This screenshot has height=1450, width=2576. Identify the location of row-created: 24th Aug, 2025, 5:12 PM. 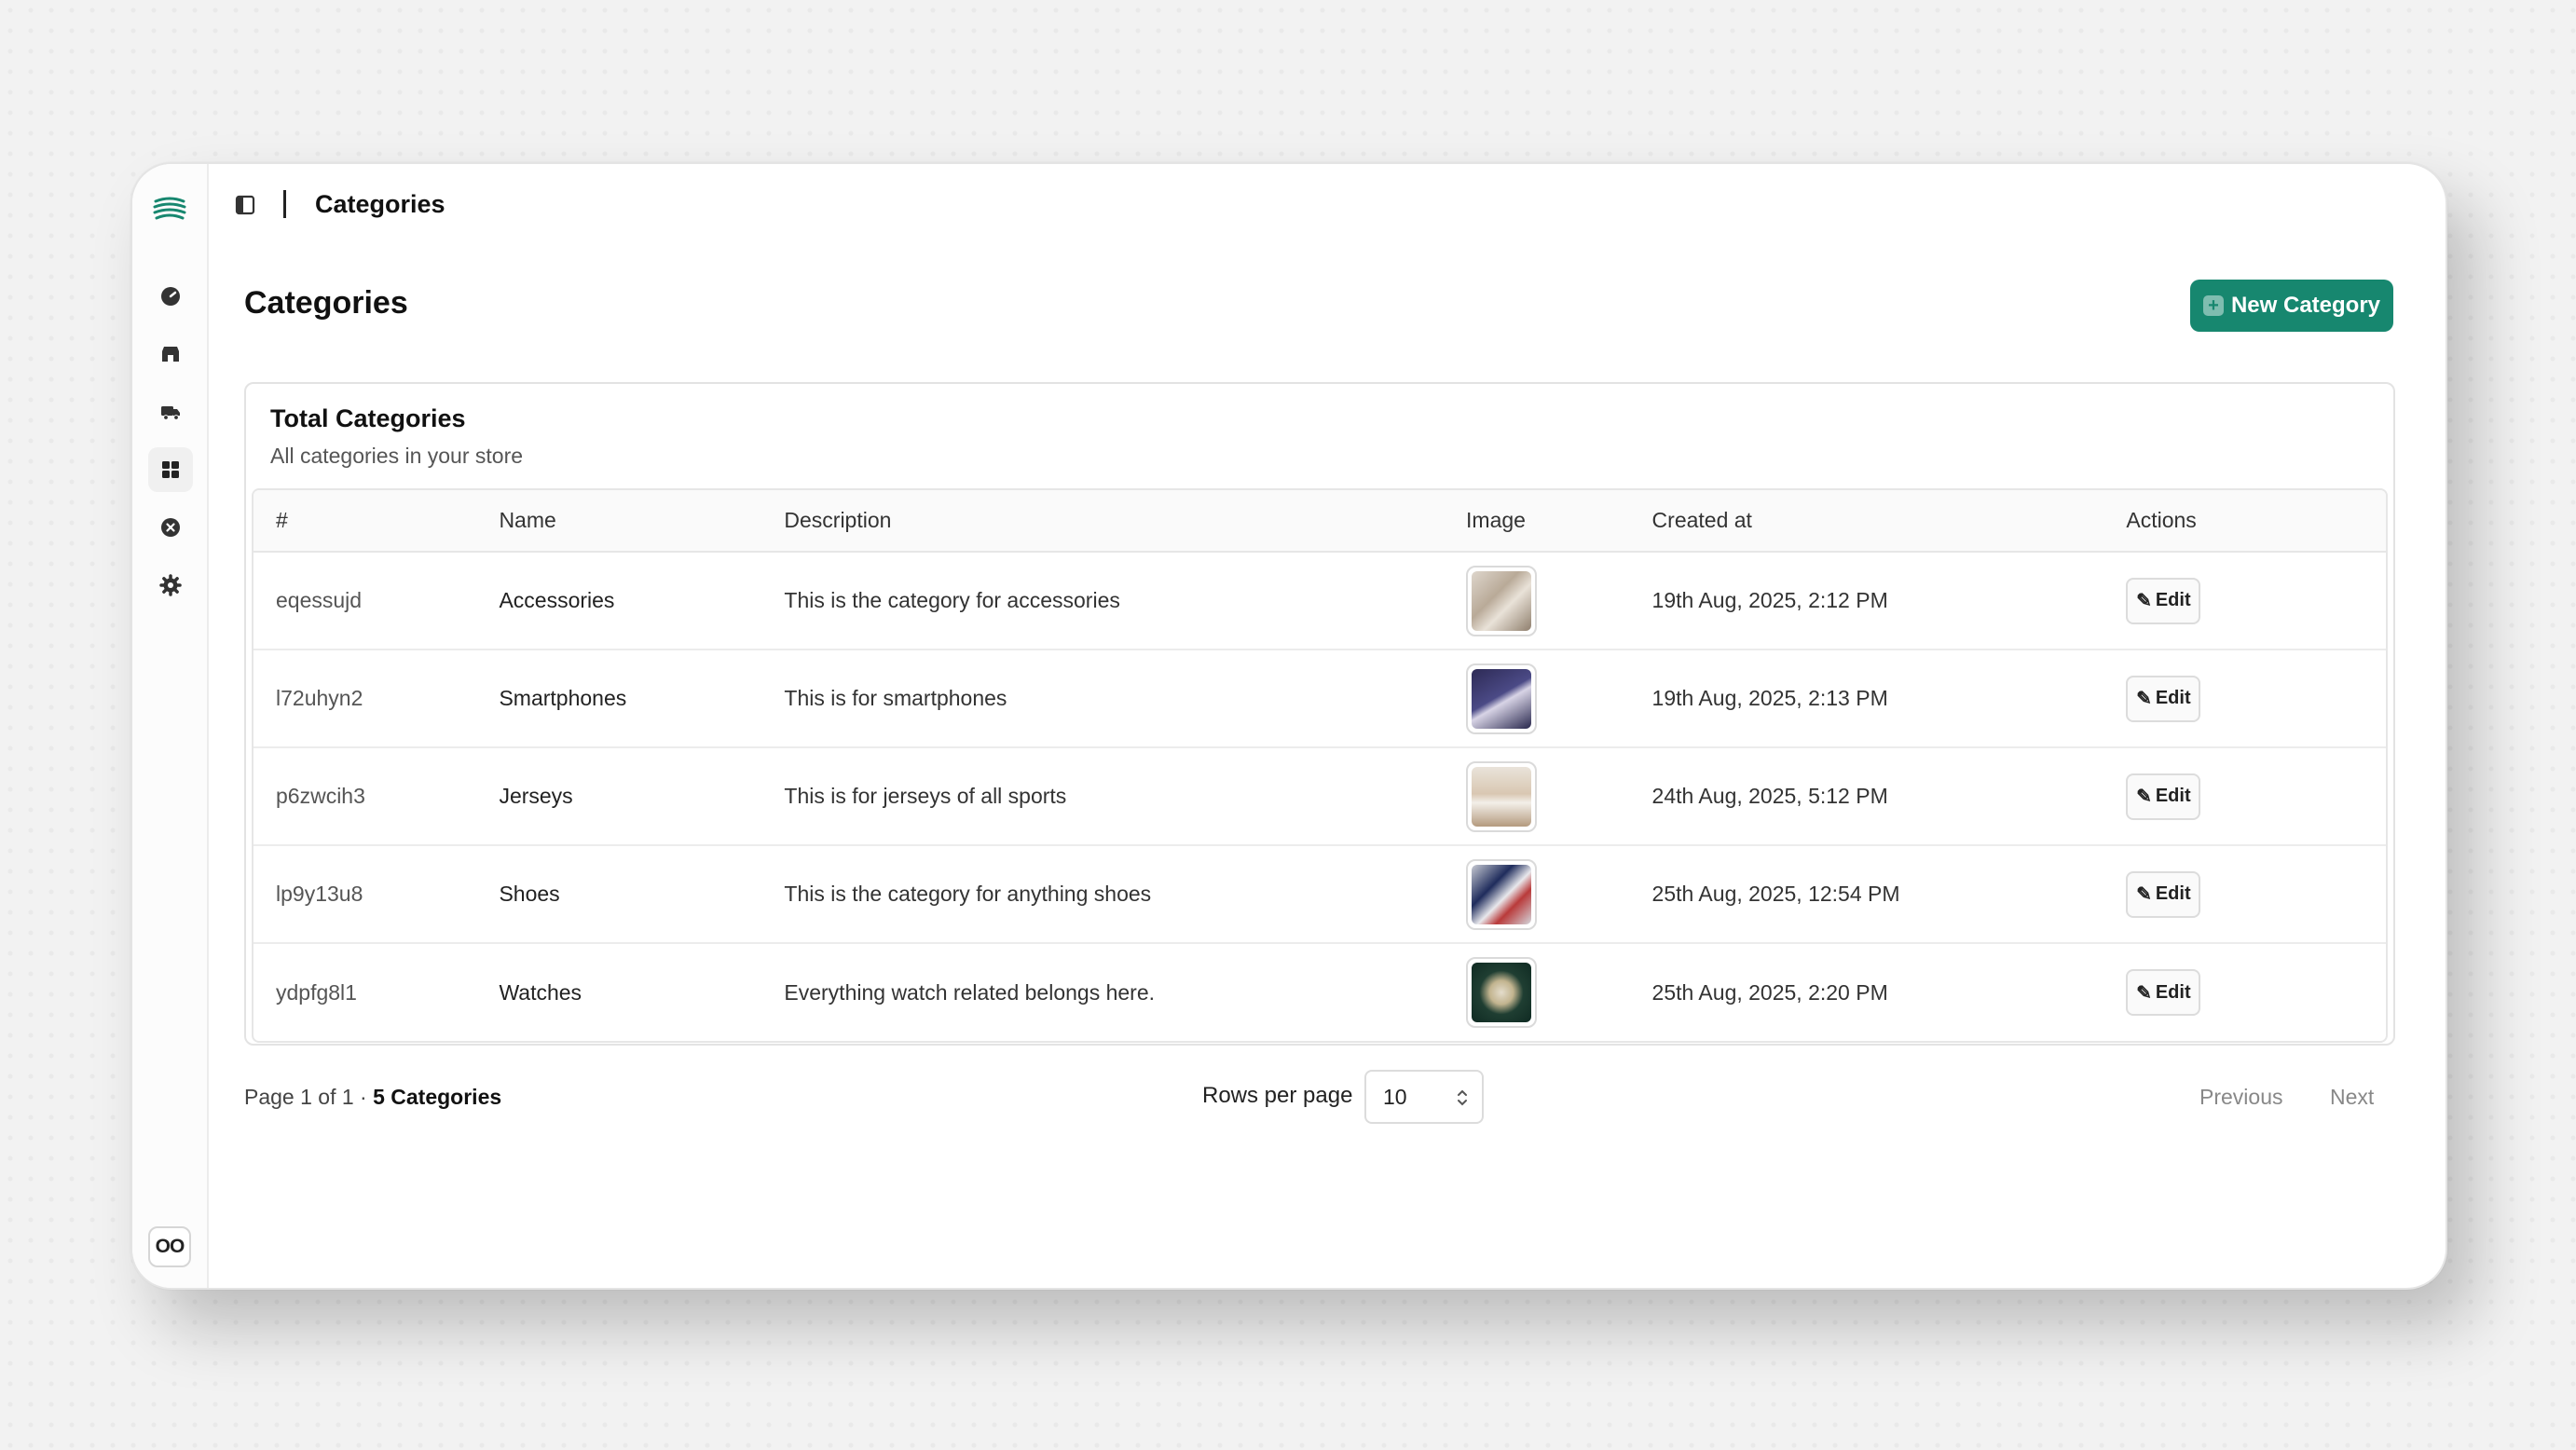
(1866, 797).